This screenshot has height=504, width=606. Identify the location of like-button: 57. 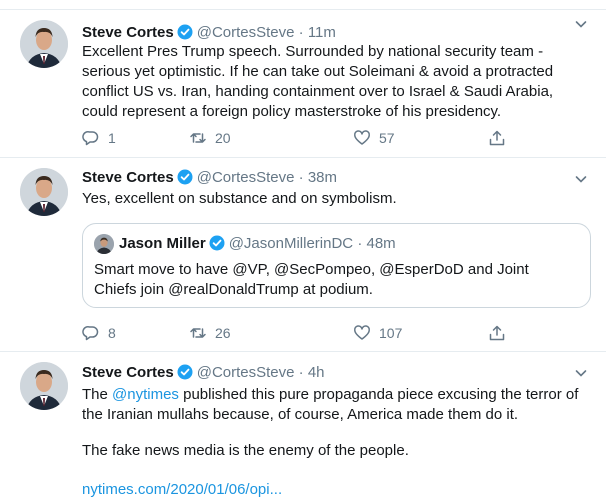
(374, 138).